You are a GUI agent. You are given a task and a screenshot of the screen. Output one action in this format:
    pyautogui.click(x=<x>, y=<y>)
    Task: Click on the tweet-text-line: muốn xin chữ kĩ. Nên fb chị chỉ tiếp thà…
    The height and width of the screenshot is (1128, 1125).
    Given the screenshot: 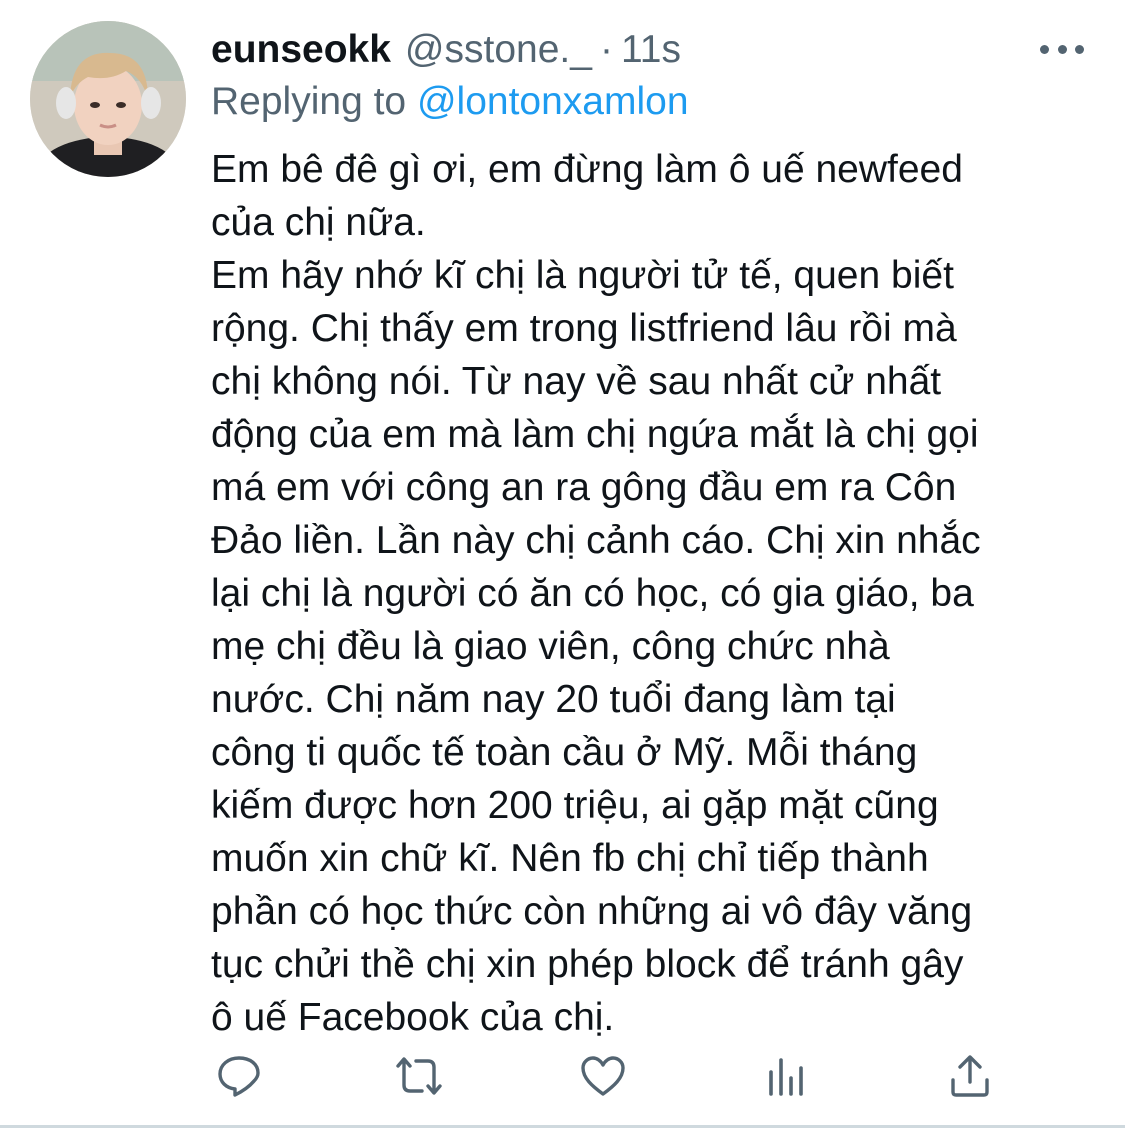 What is the action you would take?
    pyautogui.click(x=570, y=858)
    